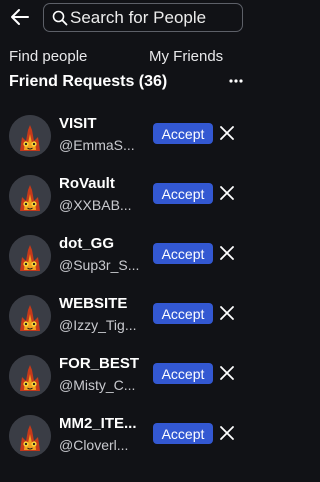  I want to click on friend-request-row: dot_GG @Sup3r_S... Accept, so click(125, 263).